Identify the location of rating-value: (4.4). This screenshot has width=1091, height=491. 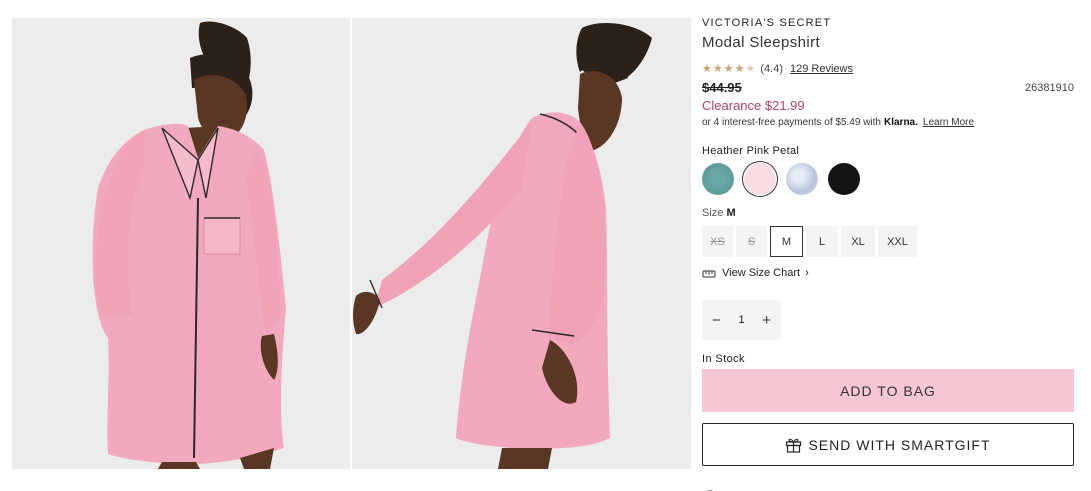
(771, 69).